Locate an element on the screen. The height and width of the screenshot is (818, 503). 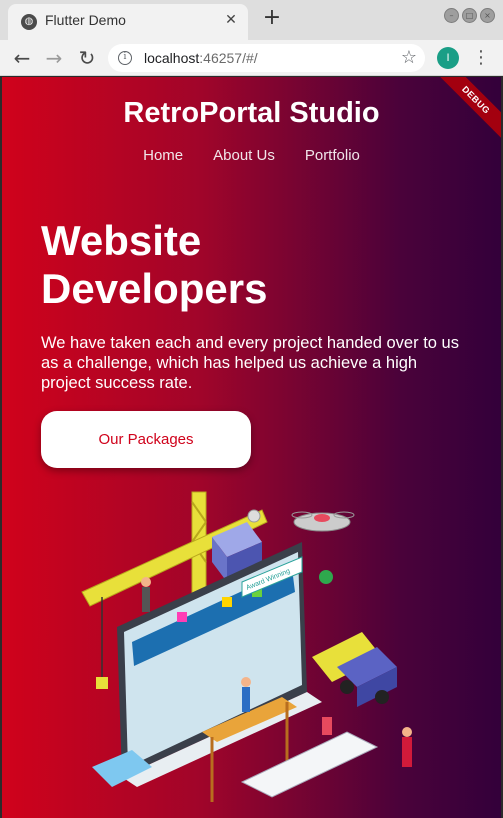
address-bar: i localhost:46257/#/ ☆ is located at coordinates (266, 58).